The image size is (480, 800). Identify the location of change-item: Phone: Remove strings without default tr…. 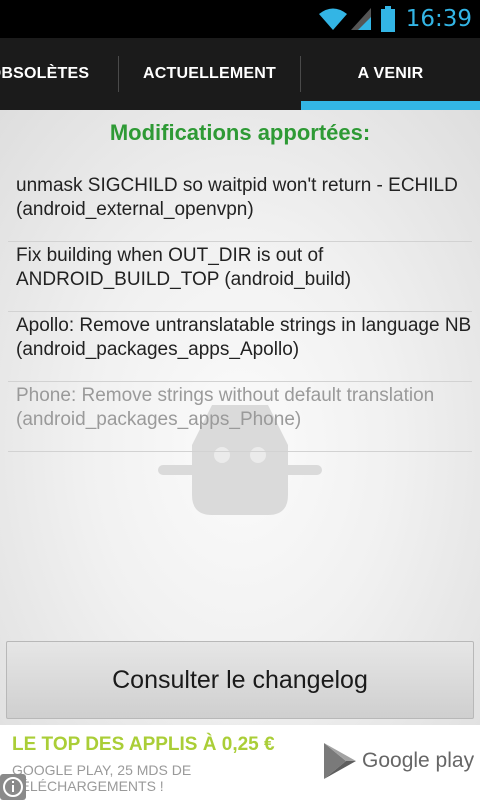
(240, 417).